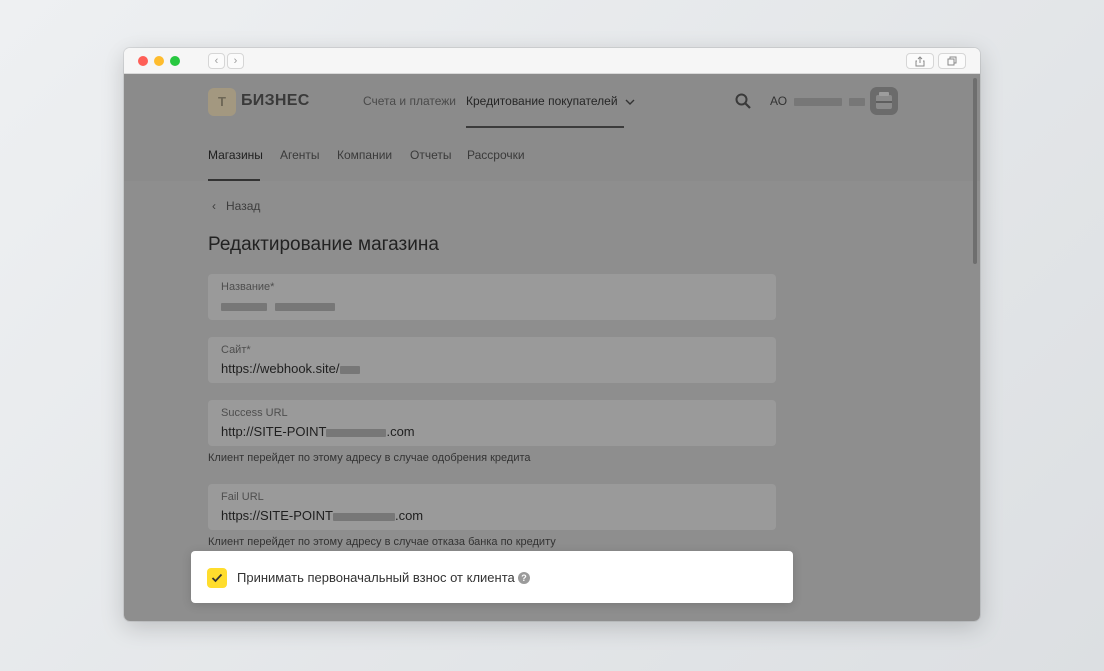 The width and height of the screenshot is (1104, 671). I want to click on tbank-logo: Т, so click(222, 102).